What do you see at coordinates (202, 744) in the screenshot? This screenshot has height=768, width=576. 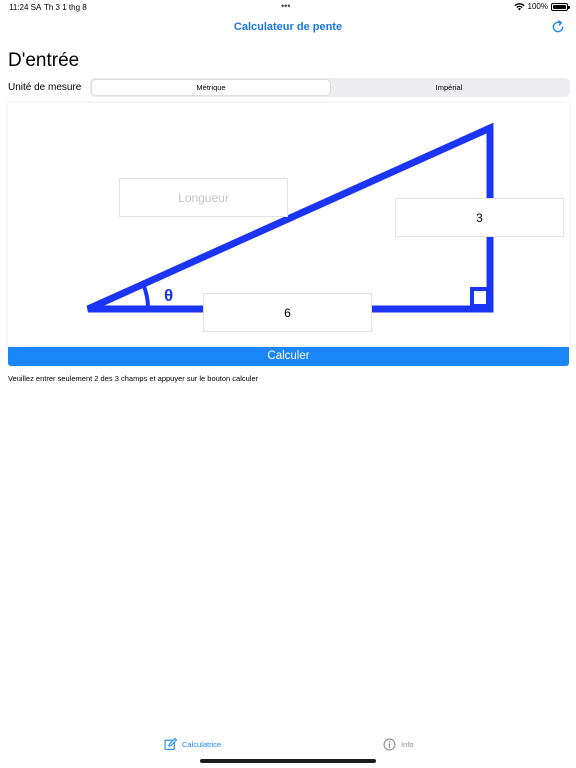 I see `tab-calculator-label: Calculatrice` at bounding box center [202, 744].